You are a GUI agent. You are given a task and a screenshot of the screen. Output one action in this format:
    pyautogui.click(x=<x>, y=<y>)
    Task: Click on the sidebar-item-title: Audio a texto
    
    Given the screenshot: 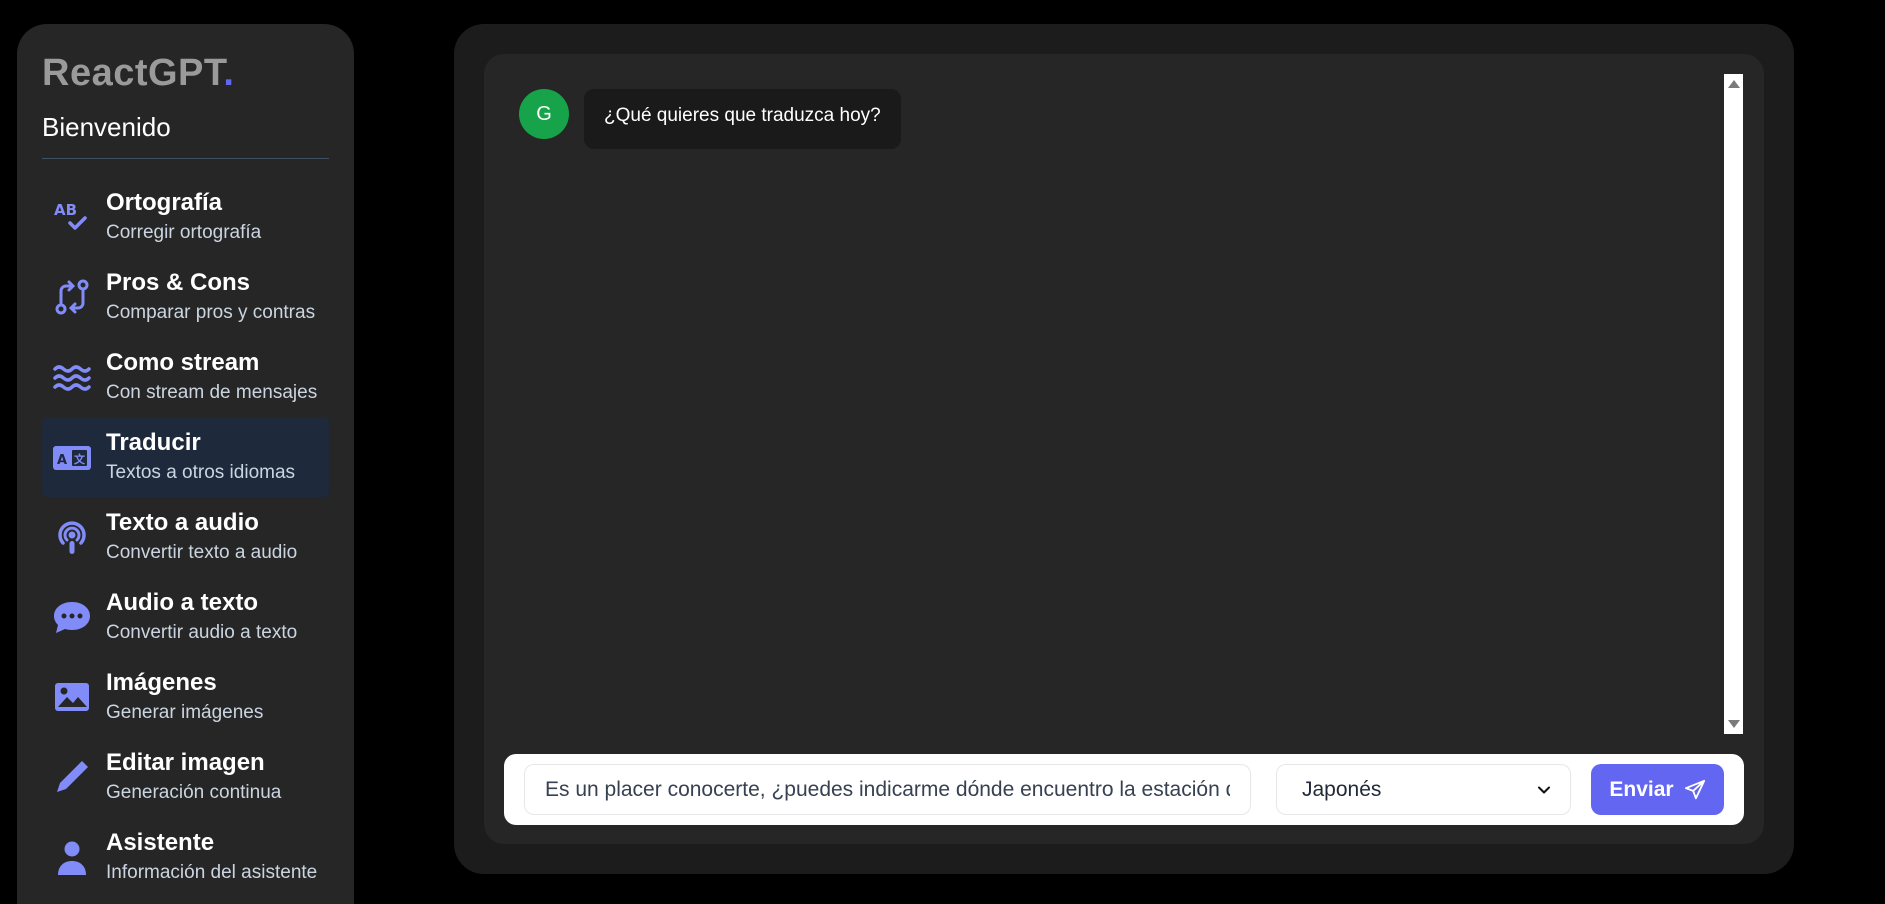 What is the action you would take?
    pyautogui.click(x=182, y=602)
    